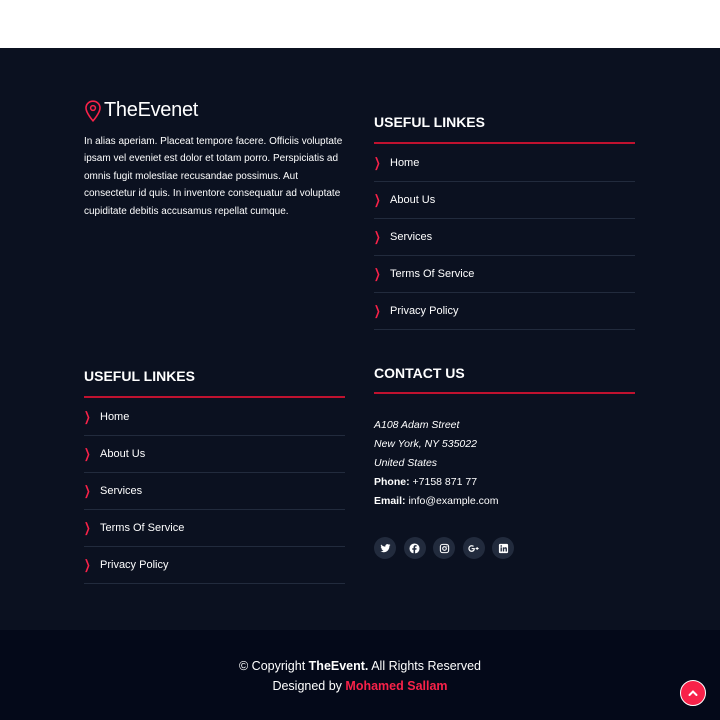 The image size is (720, 720). I want to click on designer-link: Mohamed Sallam, so click(396, 686).